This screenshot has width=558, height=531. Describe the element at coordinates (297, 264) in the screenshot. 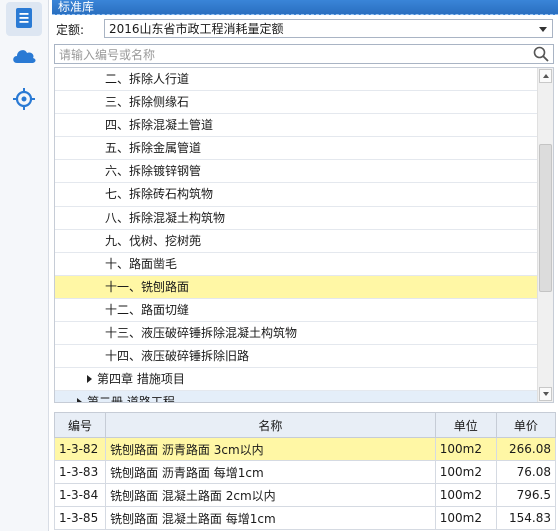

I see `tree-item: 十、路面凿毛` at that location.